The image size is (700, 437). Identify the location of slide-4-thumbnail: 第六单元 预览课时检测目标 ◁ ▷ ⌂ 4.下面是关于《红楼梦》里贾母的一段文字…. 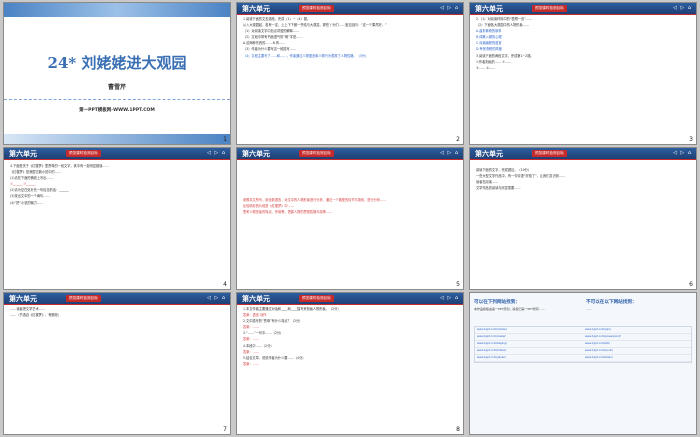
(117, 218).